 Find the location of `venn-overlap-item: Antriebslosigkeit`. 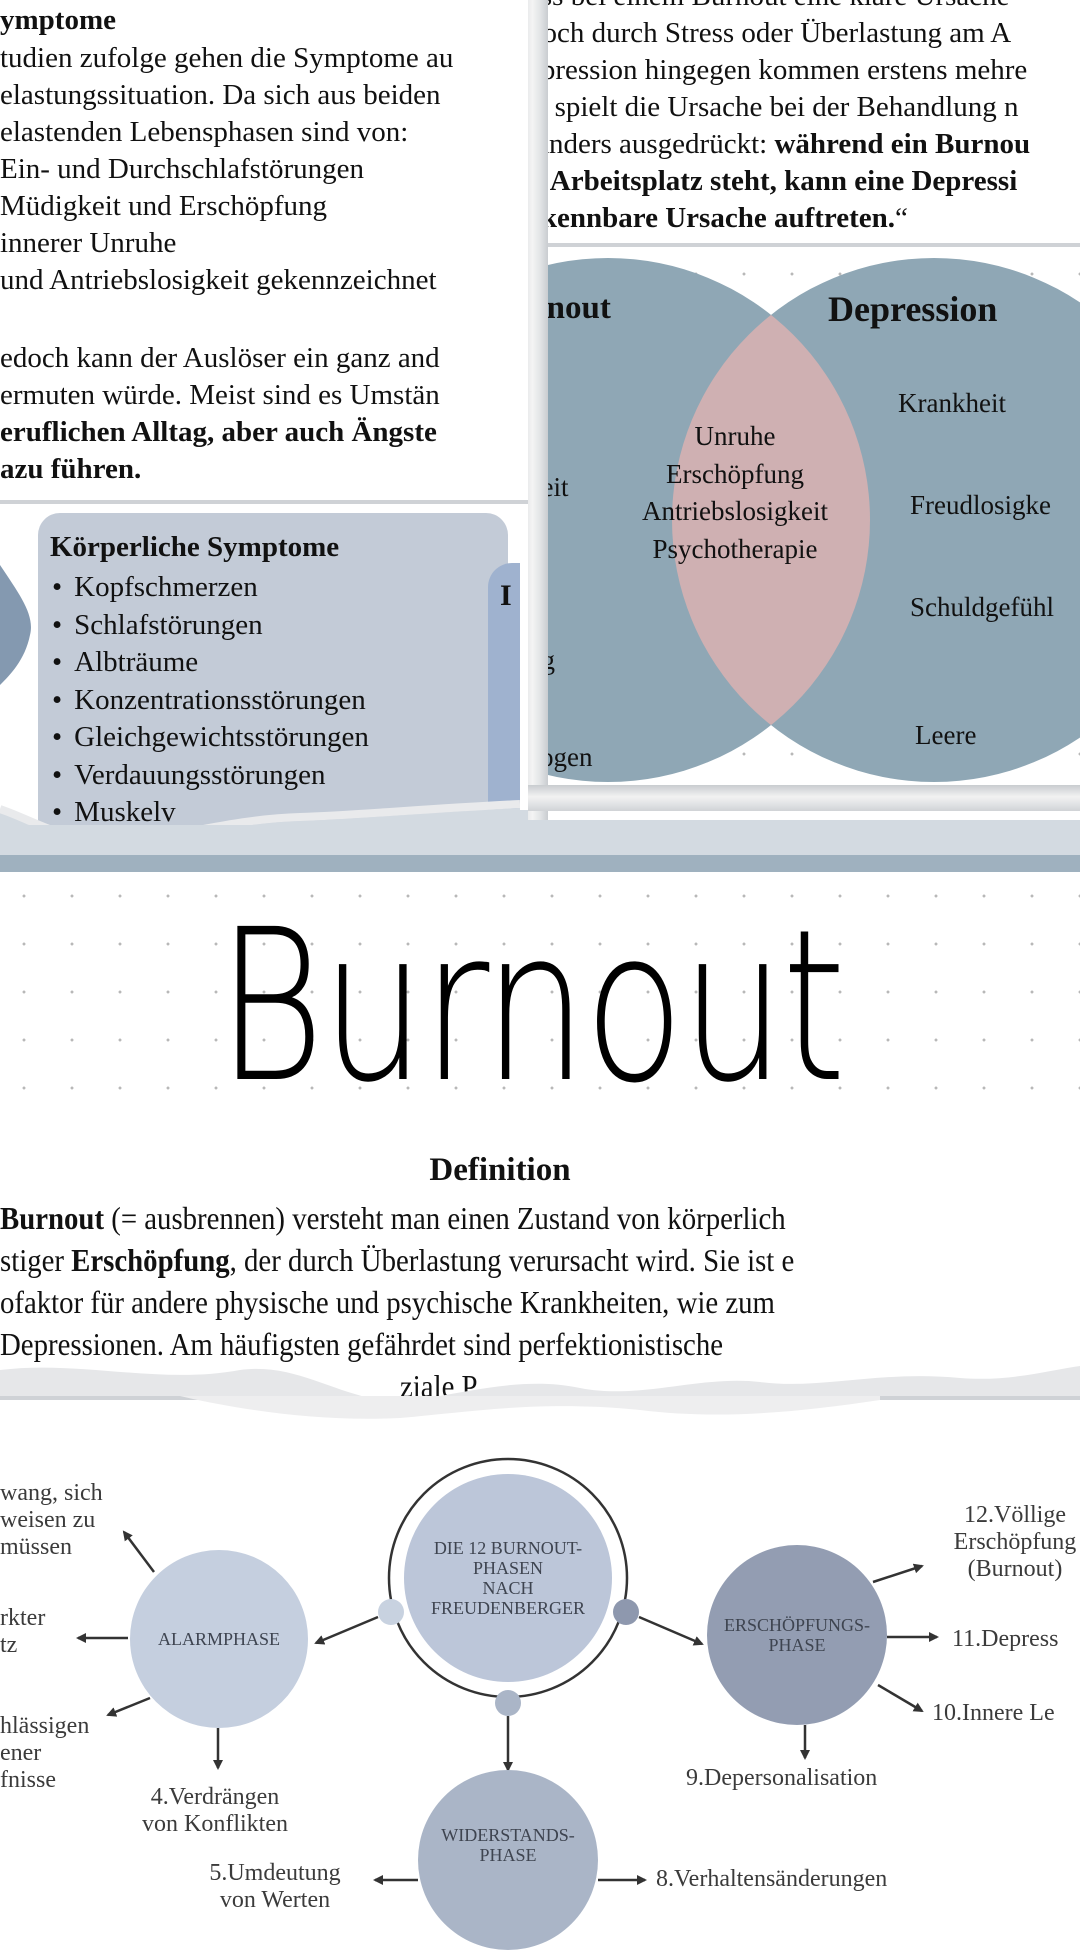

venn-overlap-item: Antriebslosigkeit is located at coordinates (735, 511).